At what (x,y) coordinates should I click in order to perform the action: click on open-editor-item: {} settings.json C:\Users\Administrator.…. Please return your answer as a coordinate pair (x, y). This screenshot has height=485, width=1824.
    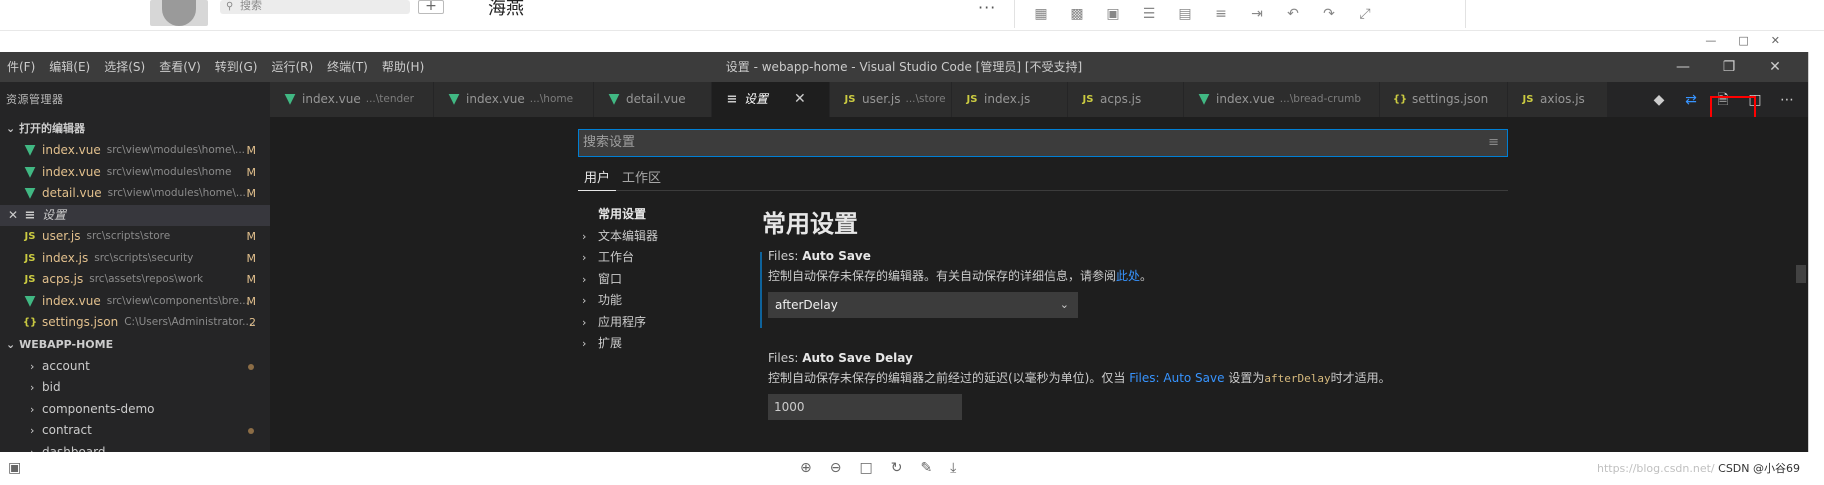
    Looking at the image, I should click on (135, 323).